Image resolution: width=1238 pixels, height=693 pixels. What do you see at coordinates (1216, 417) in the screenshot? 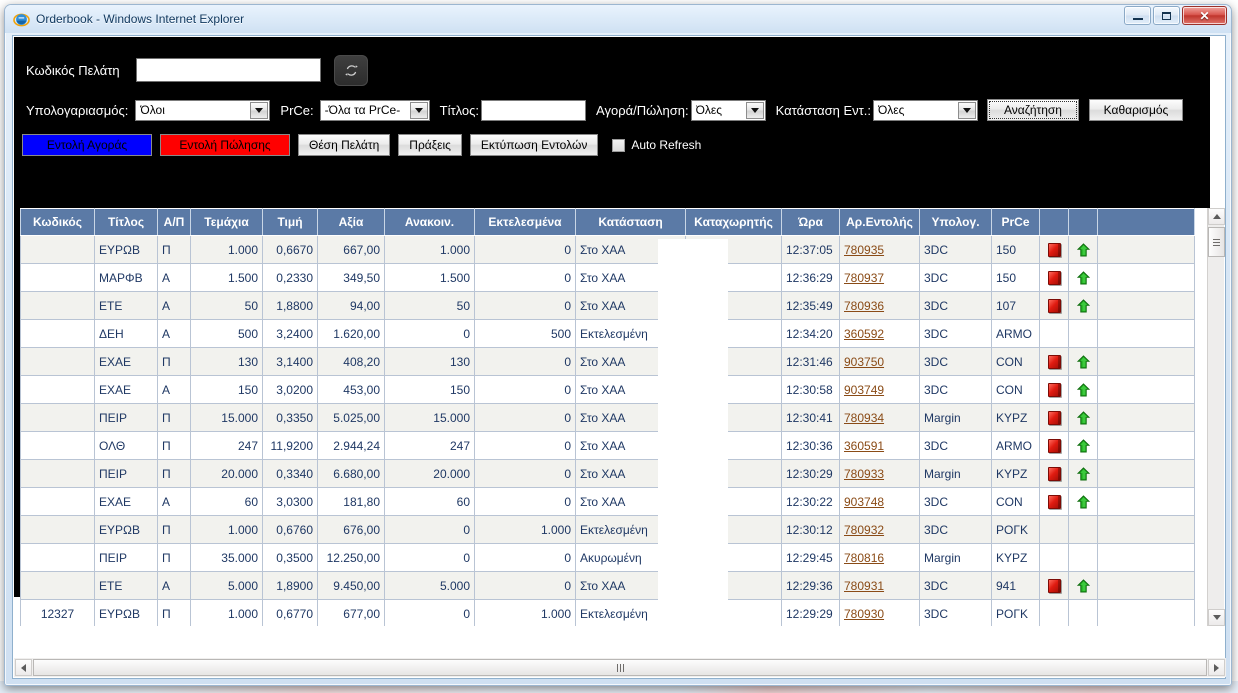
I see `vertical-scrollbar` at bounding box center [1216, 417].